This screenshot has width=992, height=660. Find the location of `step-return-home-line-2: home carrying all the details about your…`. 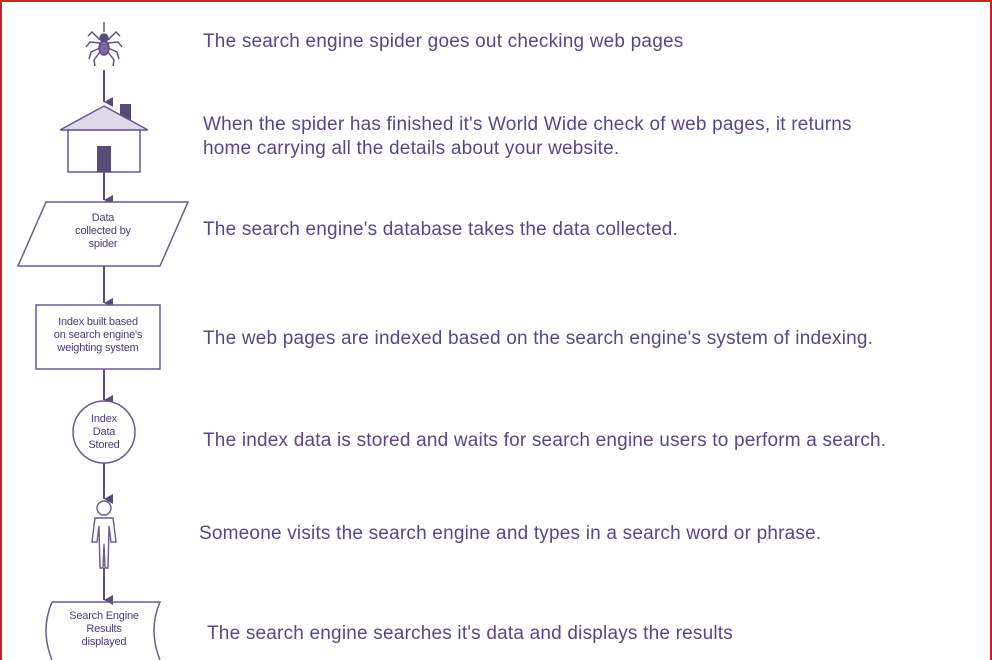

step-return-home-line-2: home carrying all the details about your… is located at coordinates (411, 148).